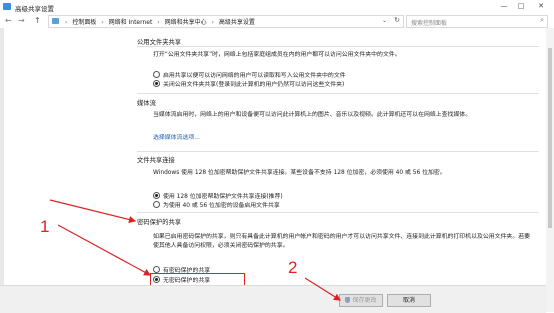 This screenshot has height=313, width=554. Describe the element at coordinates (45, 226) in the screenshot. I see `annotation-marker-1: 1` at that location.